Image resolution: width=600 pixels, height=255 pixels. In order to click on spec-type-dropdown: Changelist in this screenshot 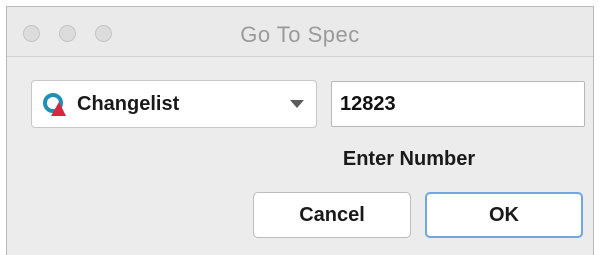, I will do `click(174, 104)`.